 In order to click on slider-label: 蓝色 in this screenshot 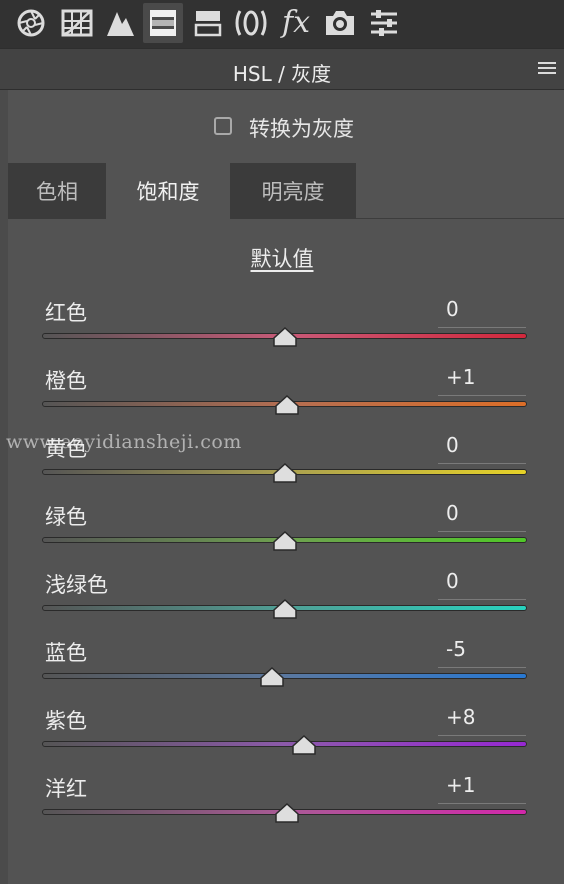, I will do `click(66, 653)`.